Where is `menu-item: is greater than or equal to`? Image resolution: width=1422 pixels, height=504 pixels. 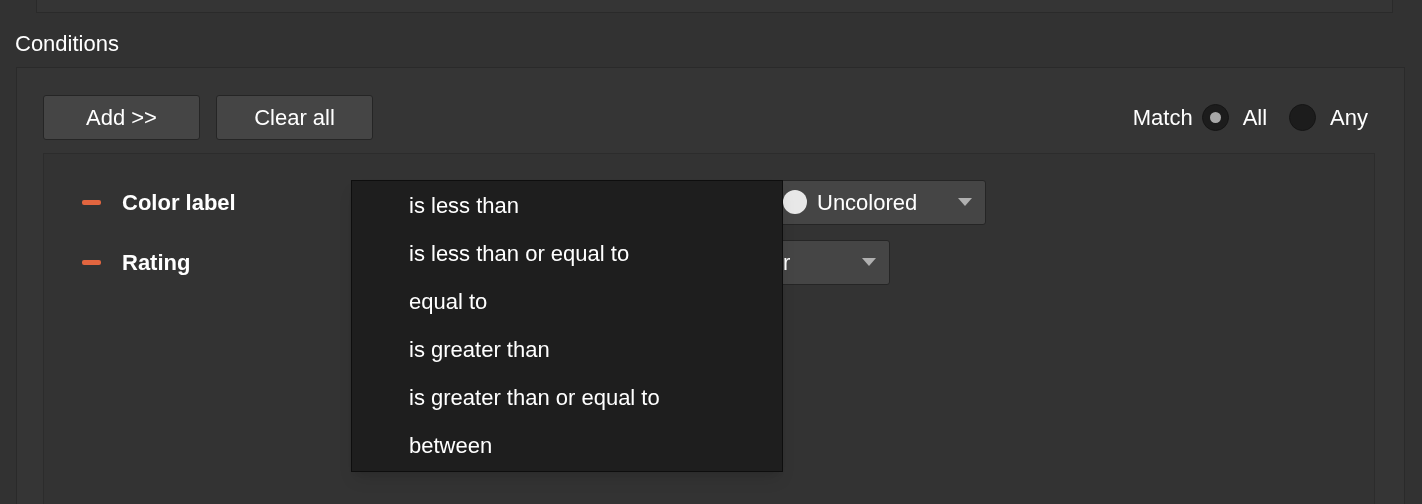
menu-item: is greater than or equal to is located at coordinates (567, 398).